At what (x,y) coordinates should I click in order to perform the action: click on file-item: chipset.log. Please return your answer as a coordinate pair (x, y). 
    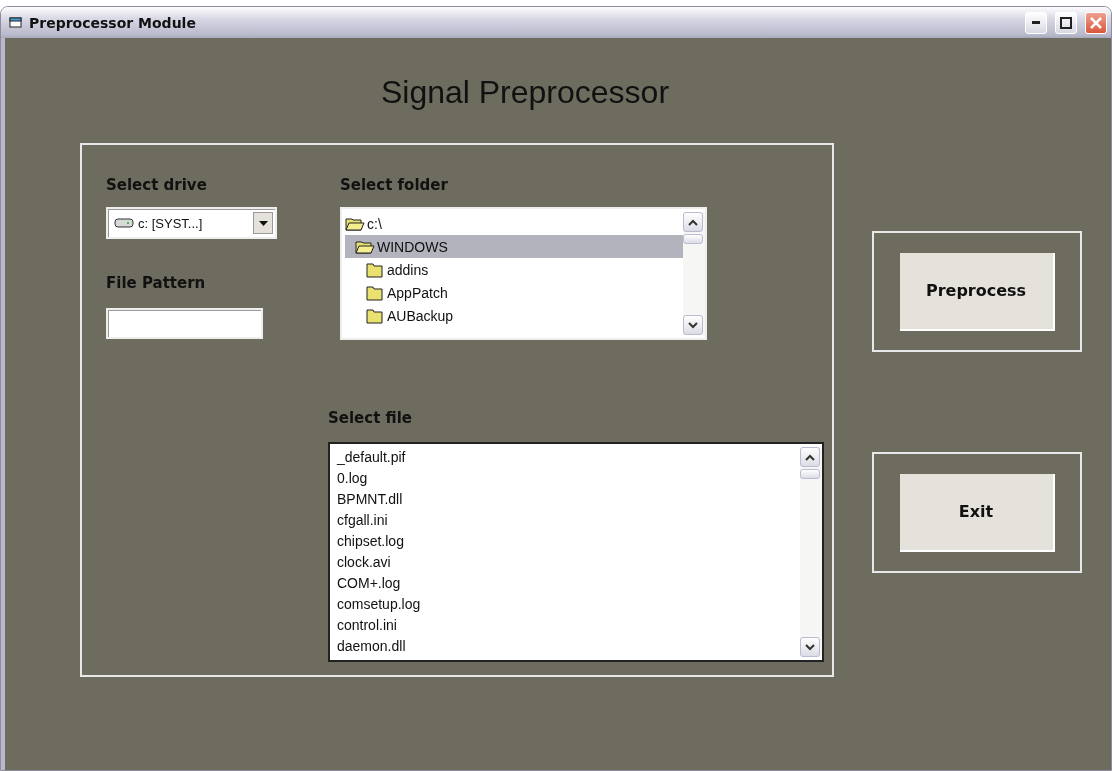
    Looking at the image, I should click on (566, 541).